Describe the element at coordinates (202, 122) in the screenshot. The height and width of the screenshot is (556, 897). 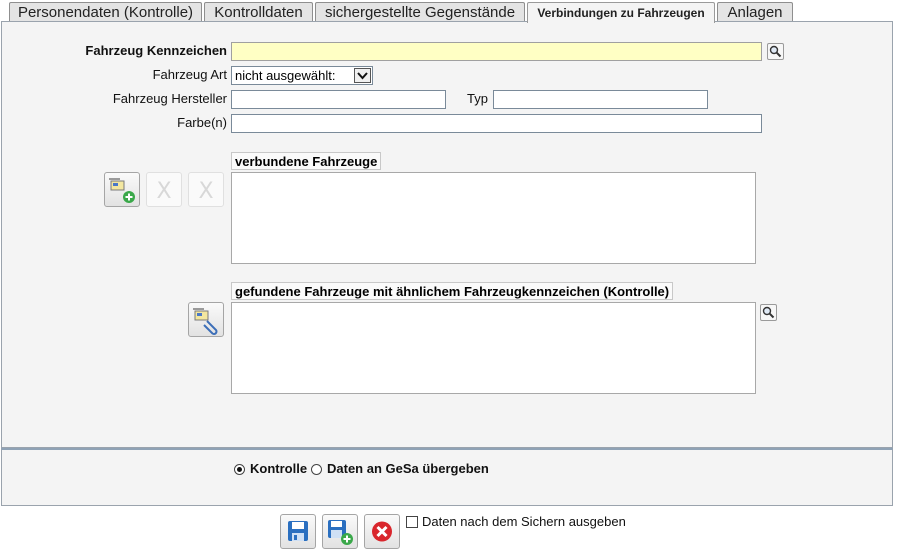
I see `farbe-label: Farbe(n)` at that location.